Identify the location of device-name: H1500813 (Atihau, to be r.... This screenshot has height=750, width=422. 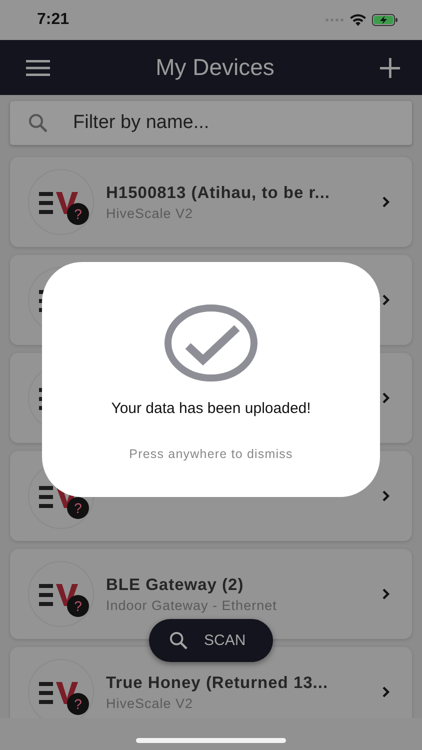
(218, 193).